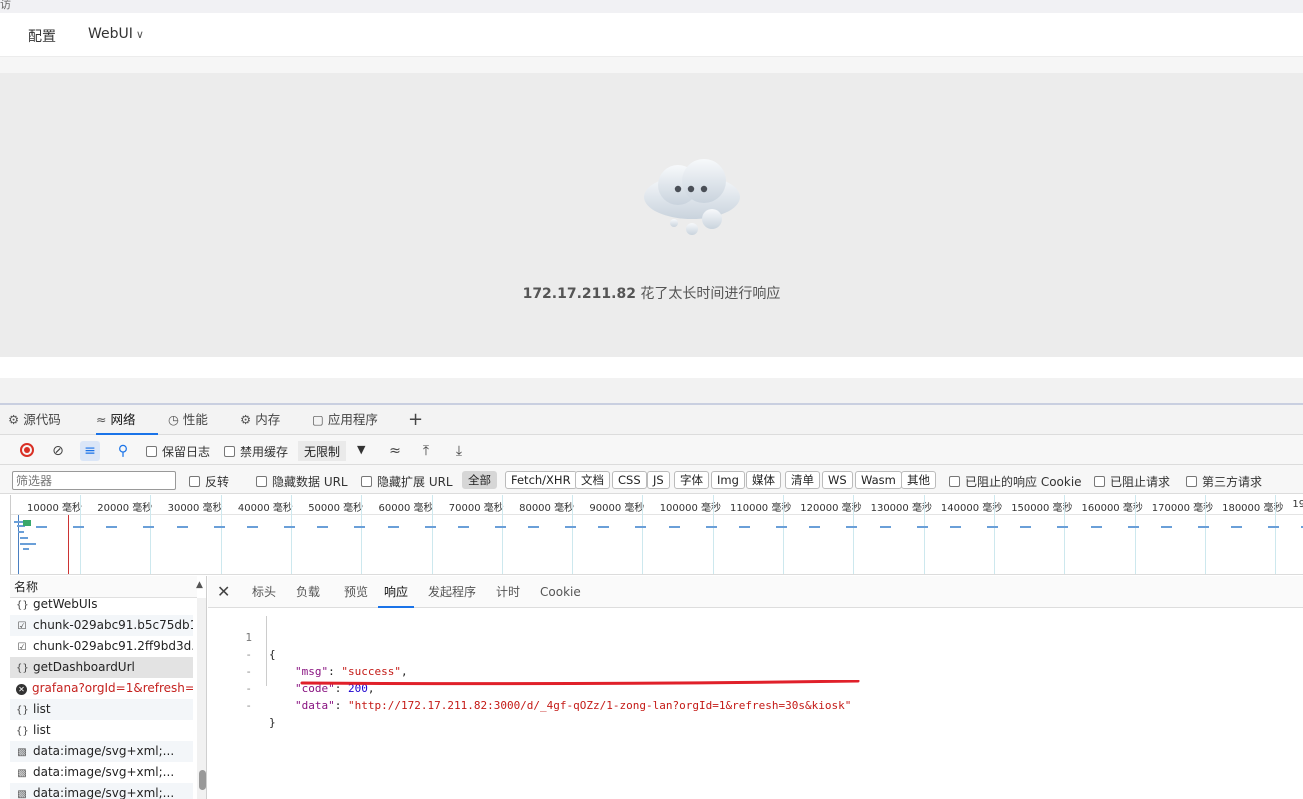 This screenshot has width=1303, height=799. Describe the element at coordinates (763, 480) in the screenshot. I see `type-filter-media: 媒体` at that location.